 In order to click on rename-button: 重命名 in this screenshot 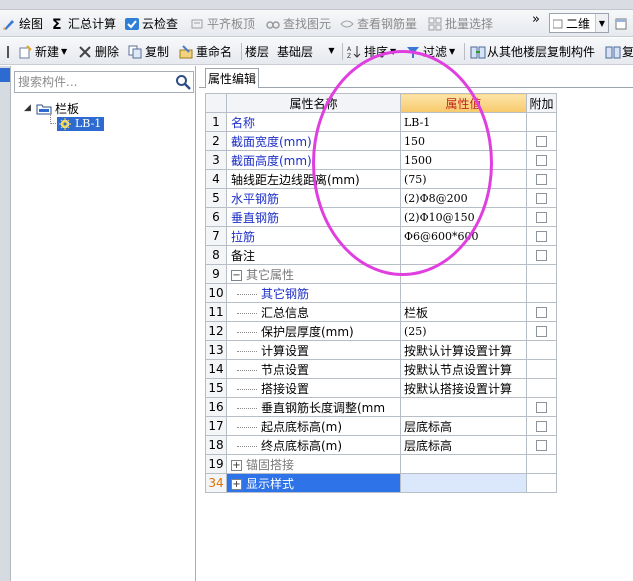, I will do `click(205, 51)`.